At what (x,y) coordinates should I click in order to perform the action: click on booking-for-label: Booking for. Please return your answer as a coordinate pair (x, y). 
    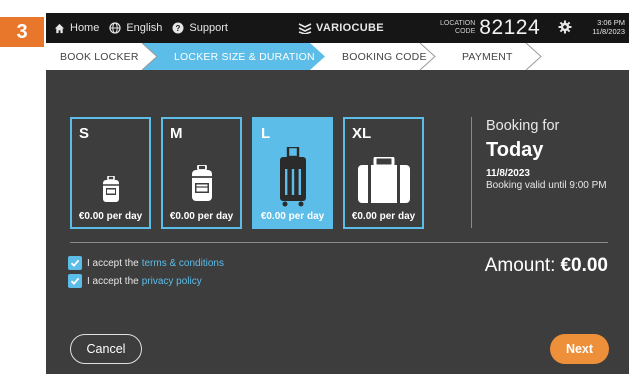
    Looking at the image, I should click on (523, 126).